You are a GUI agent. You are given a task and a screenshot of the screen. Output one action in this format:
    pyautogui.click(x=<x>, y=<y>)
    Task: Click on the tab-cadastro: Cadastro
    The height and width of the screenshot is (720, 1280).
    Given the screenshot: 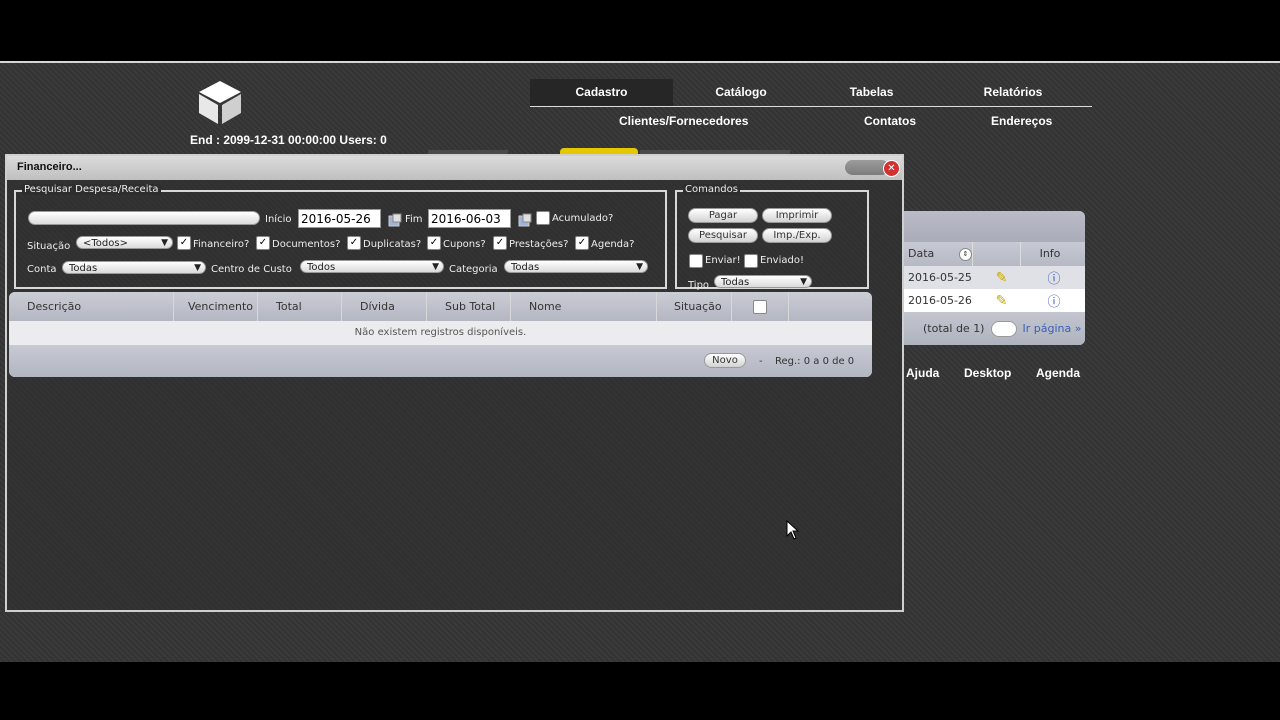 What is the action you would take?
    pyautogui.click(x=601, y=92)
    